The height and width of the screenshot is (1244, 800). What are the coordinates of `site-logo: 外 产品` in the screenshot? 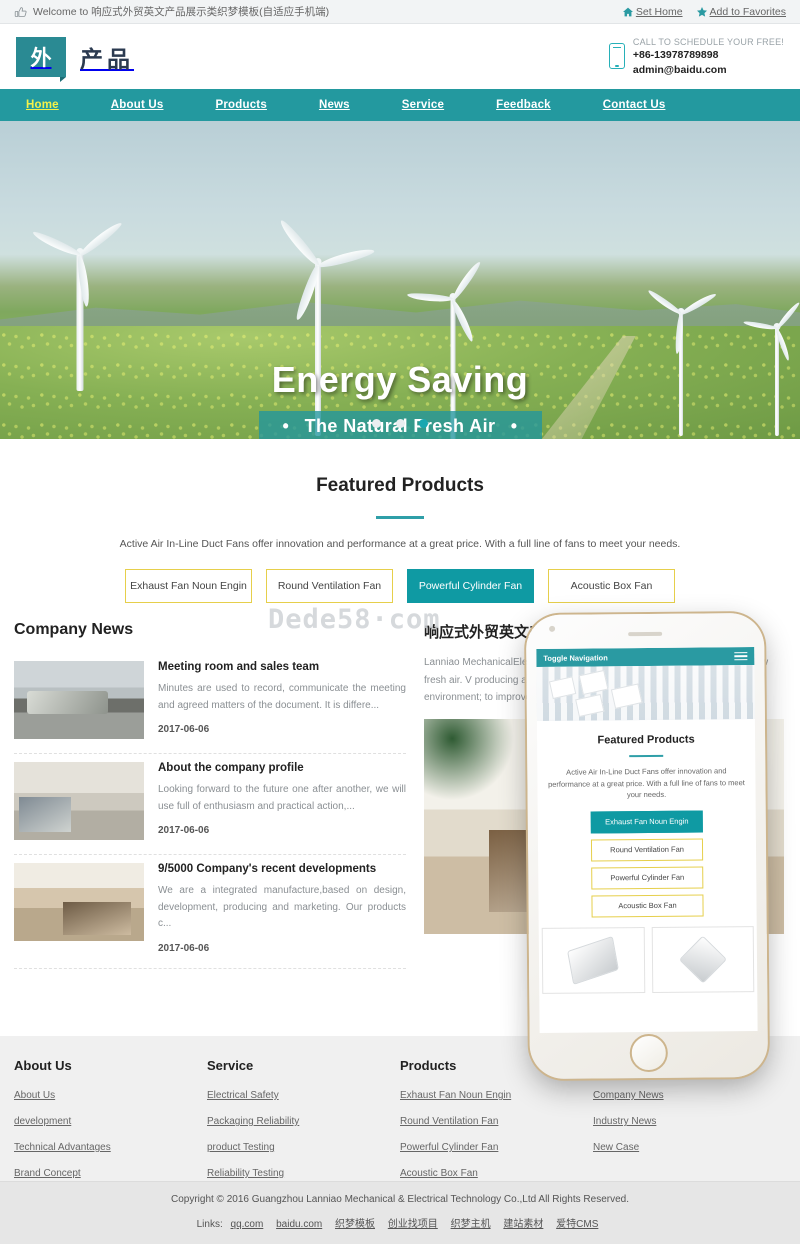 It's located at (75, 59).